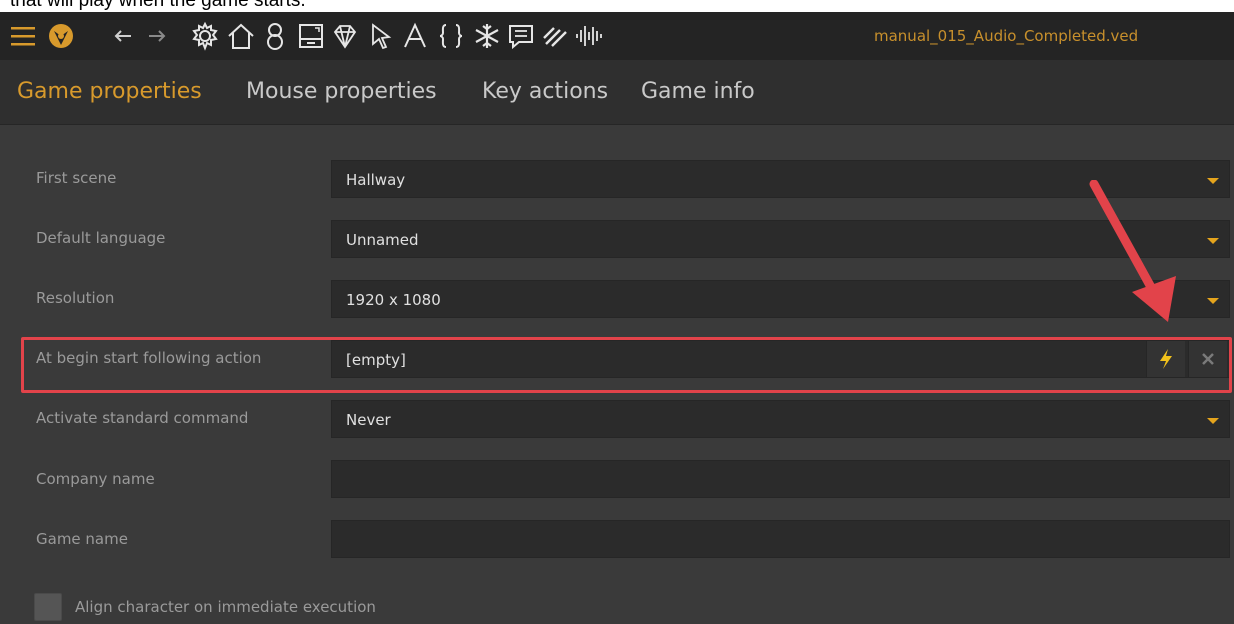 This screenshot has height=624, width=1234. What do you see at coordinates (415, 36) in the screenshot?
I see `font-icon` at bounding box center [415, 36].